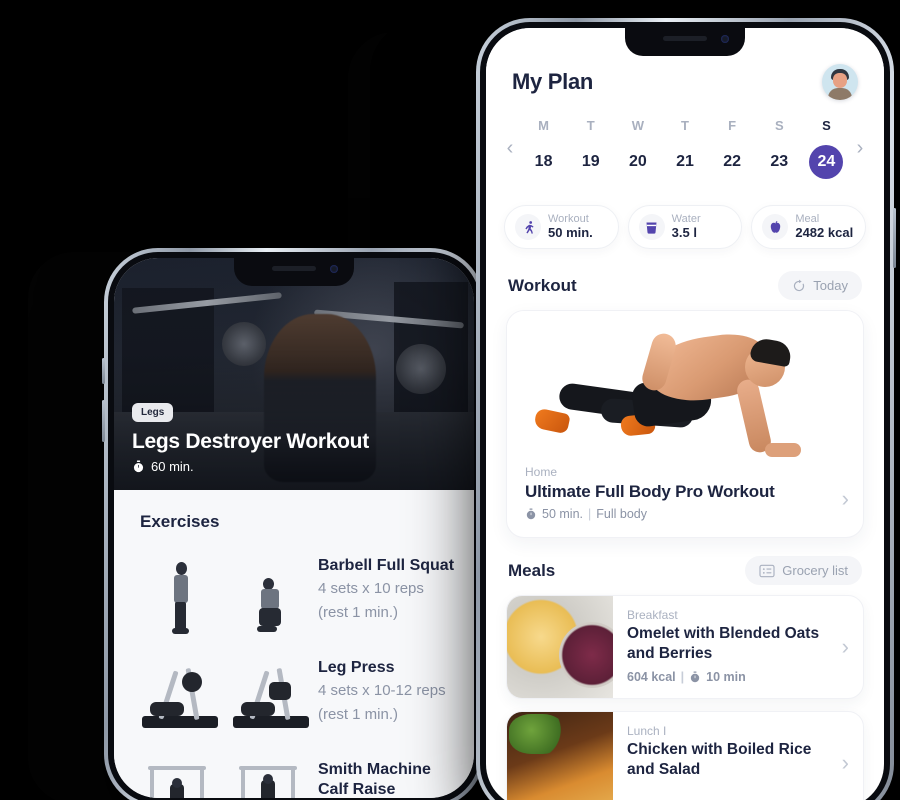 This screenshot has width=900, height=800. Describe the element at coordinates (590, 162) in the screenshot. I see `calendar-date: 19` at that location.